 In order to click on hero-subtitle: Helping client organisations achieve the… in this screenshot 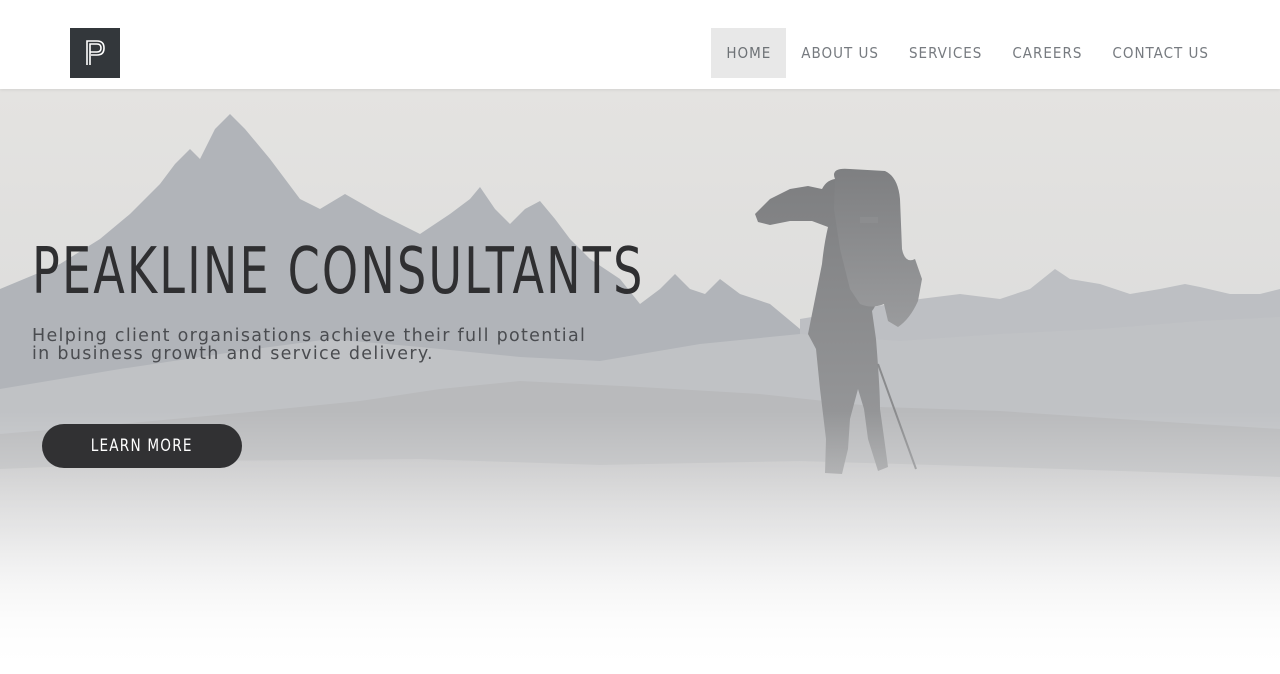, I will do `click(312, 345)`.